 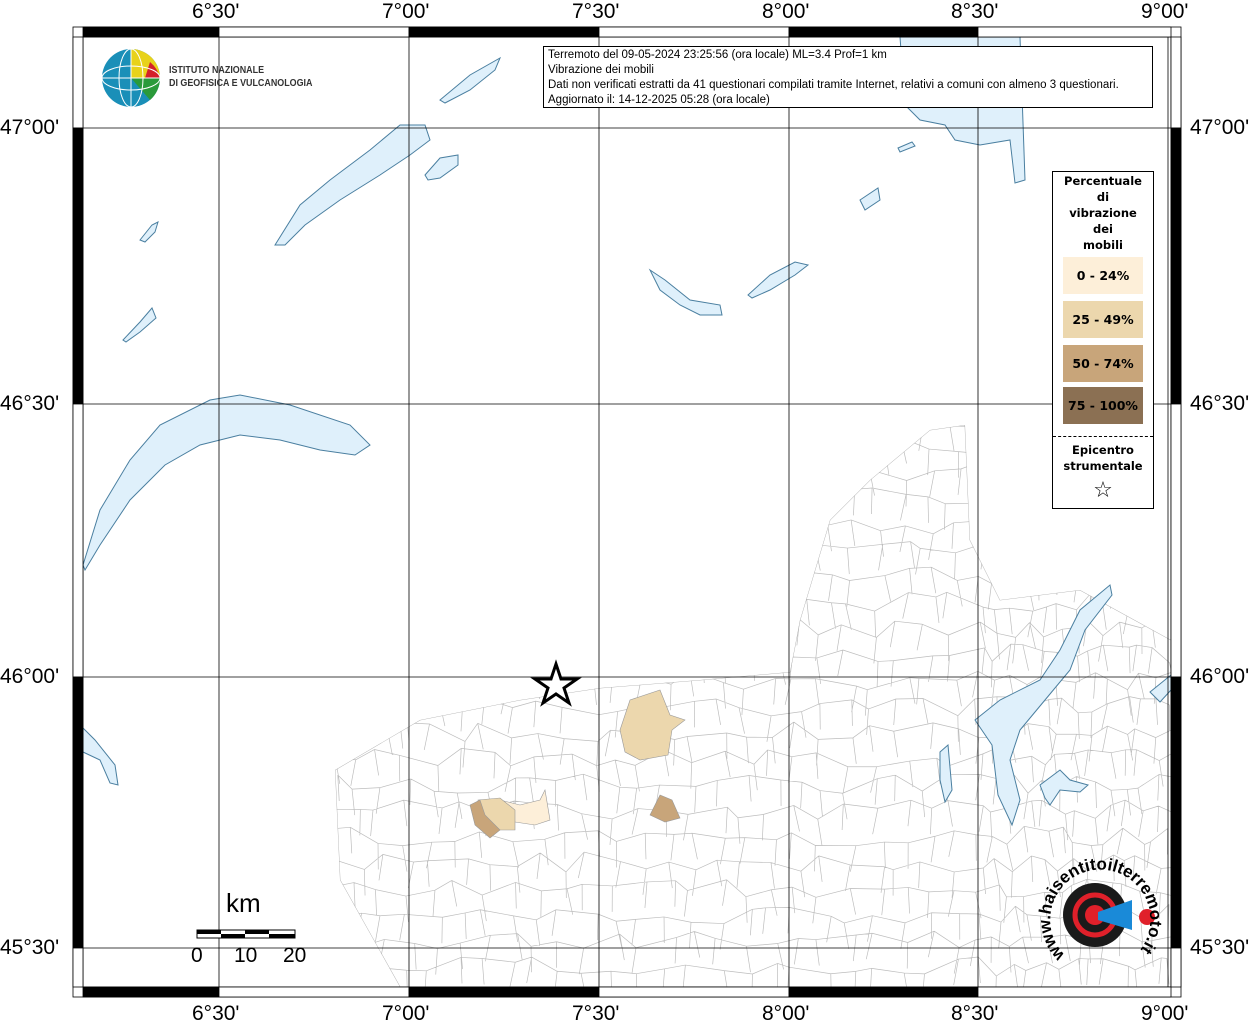 I want to click on lat-tick-left: 45°30', so click(x=30, y=947).